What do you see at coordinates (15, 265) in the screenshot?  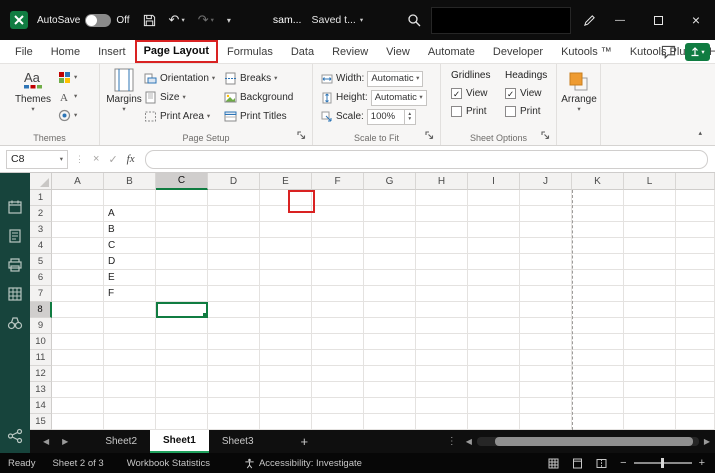 I see `printer-icon` at bounding box center [15, 265].